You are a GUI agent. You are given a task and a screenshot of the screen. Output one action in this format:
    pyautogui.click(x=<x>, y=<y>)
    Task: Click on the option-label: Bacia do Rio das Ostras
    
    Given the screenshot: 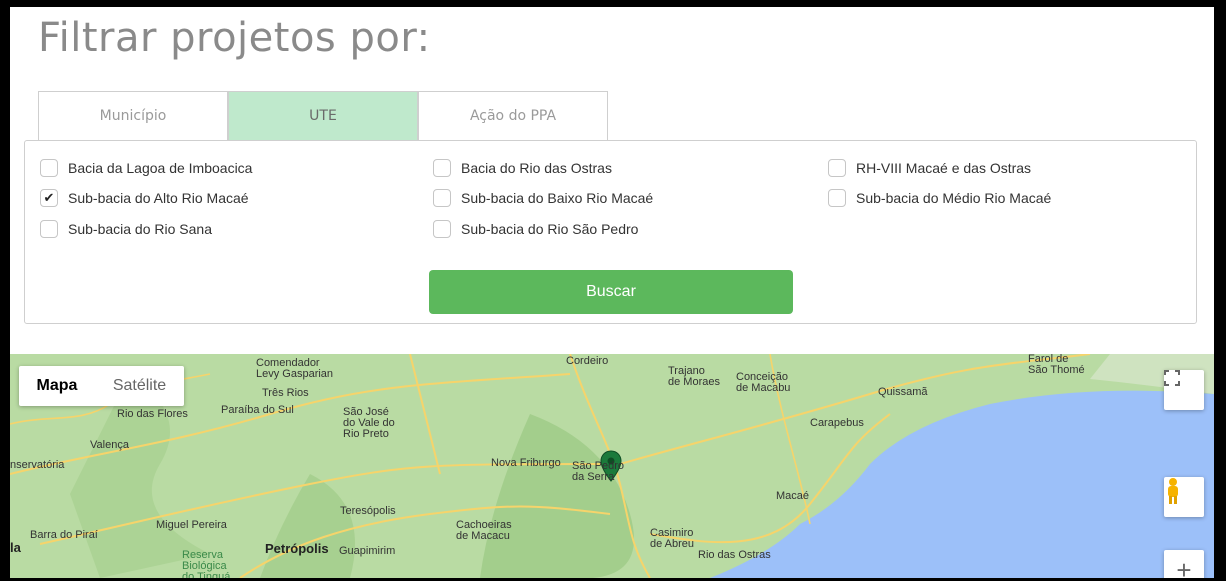 What is the action you would take?
    pyautogui.click(x=536, y=168)
    